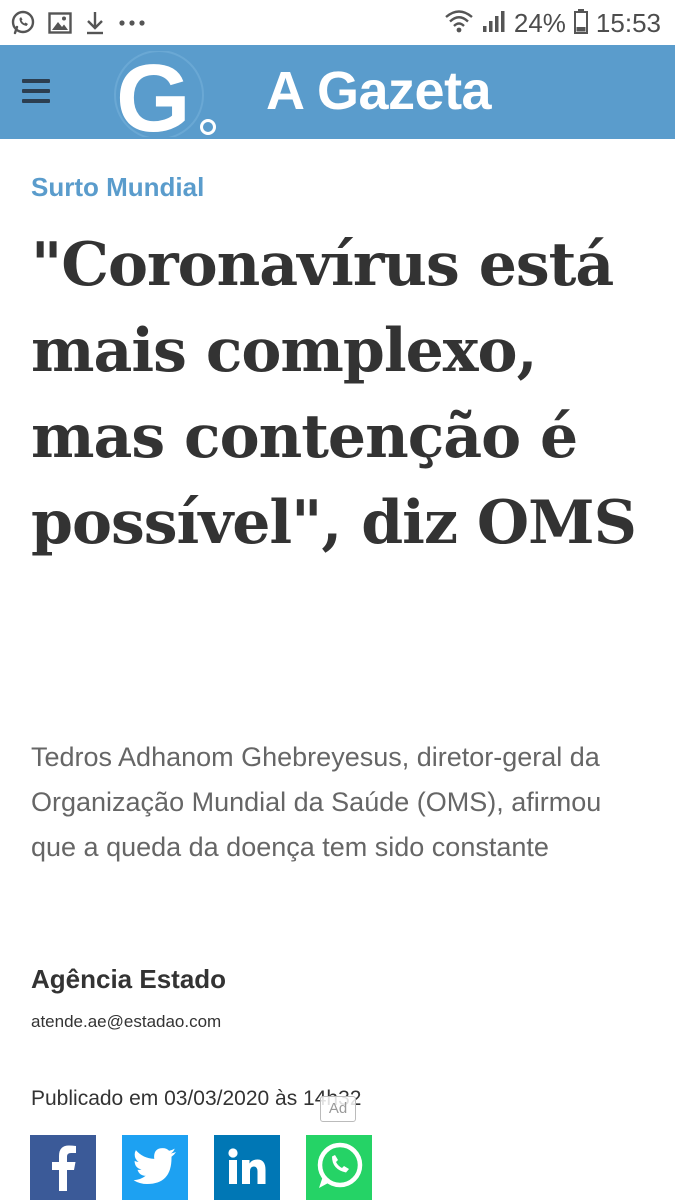 The width and height of the screenshot is (675, 1200). I want to click on linkedin-icon, so click(247, 1168).